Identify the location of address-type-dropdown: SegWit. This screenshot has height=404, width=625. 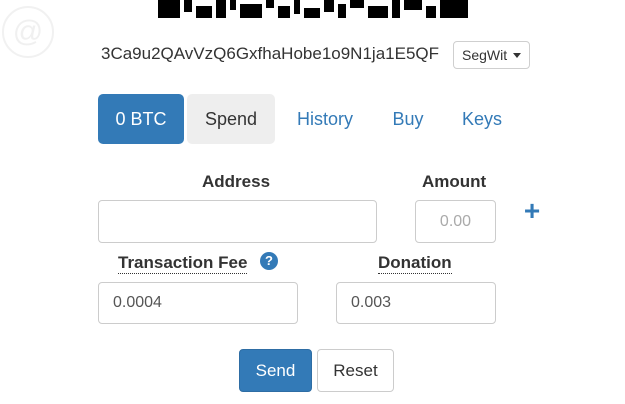
(491, 55).